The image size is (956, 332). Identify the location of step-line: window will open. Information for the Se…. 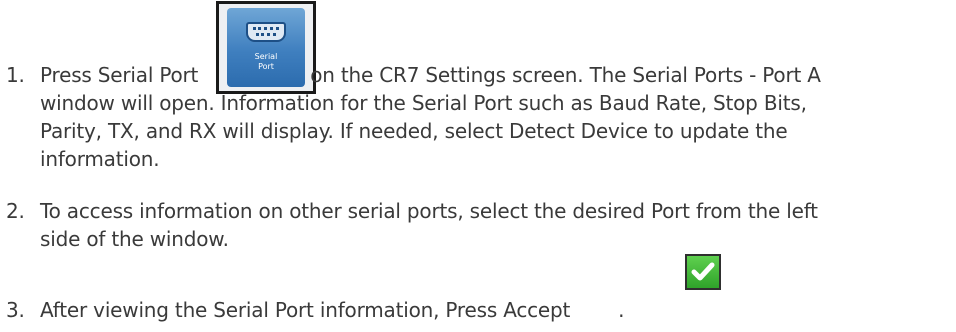
(423, 103).